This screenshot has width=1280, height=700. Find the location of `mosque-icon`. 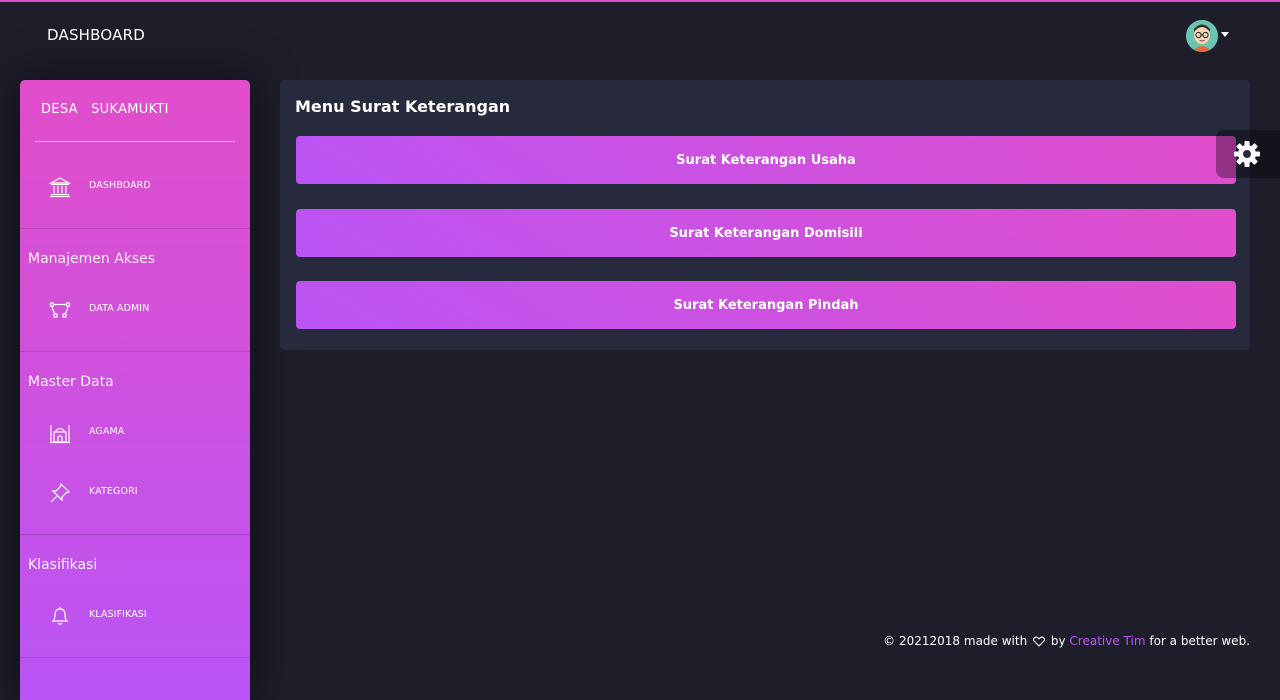

mosque-icon is located at coordinates (60, 433).